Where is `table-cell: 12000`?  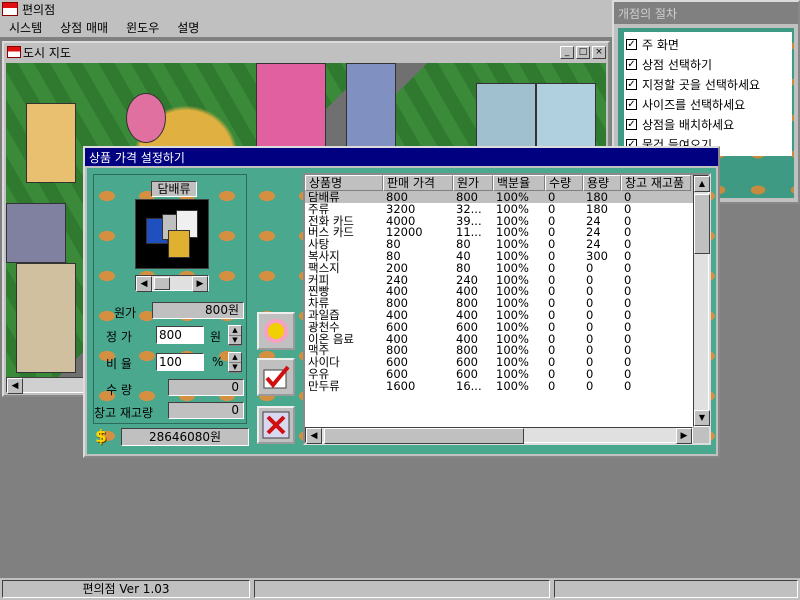 table-cell: 12000 is located at coordinates (404, 232).